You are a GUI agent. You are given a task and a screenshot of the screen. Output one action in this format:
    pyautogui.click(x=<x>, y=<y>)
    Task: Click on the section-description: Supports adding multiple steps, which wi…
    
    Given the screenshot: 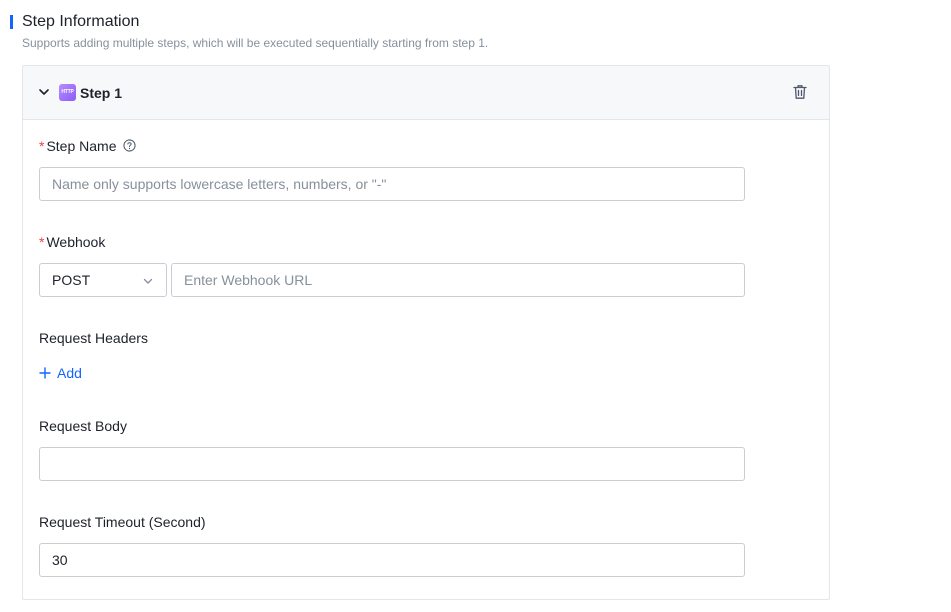 What is the action you would take?
    pyautogui.click(x=255, y=43)
    